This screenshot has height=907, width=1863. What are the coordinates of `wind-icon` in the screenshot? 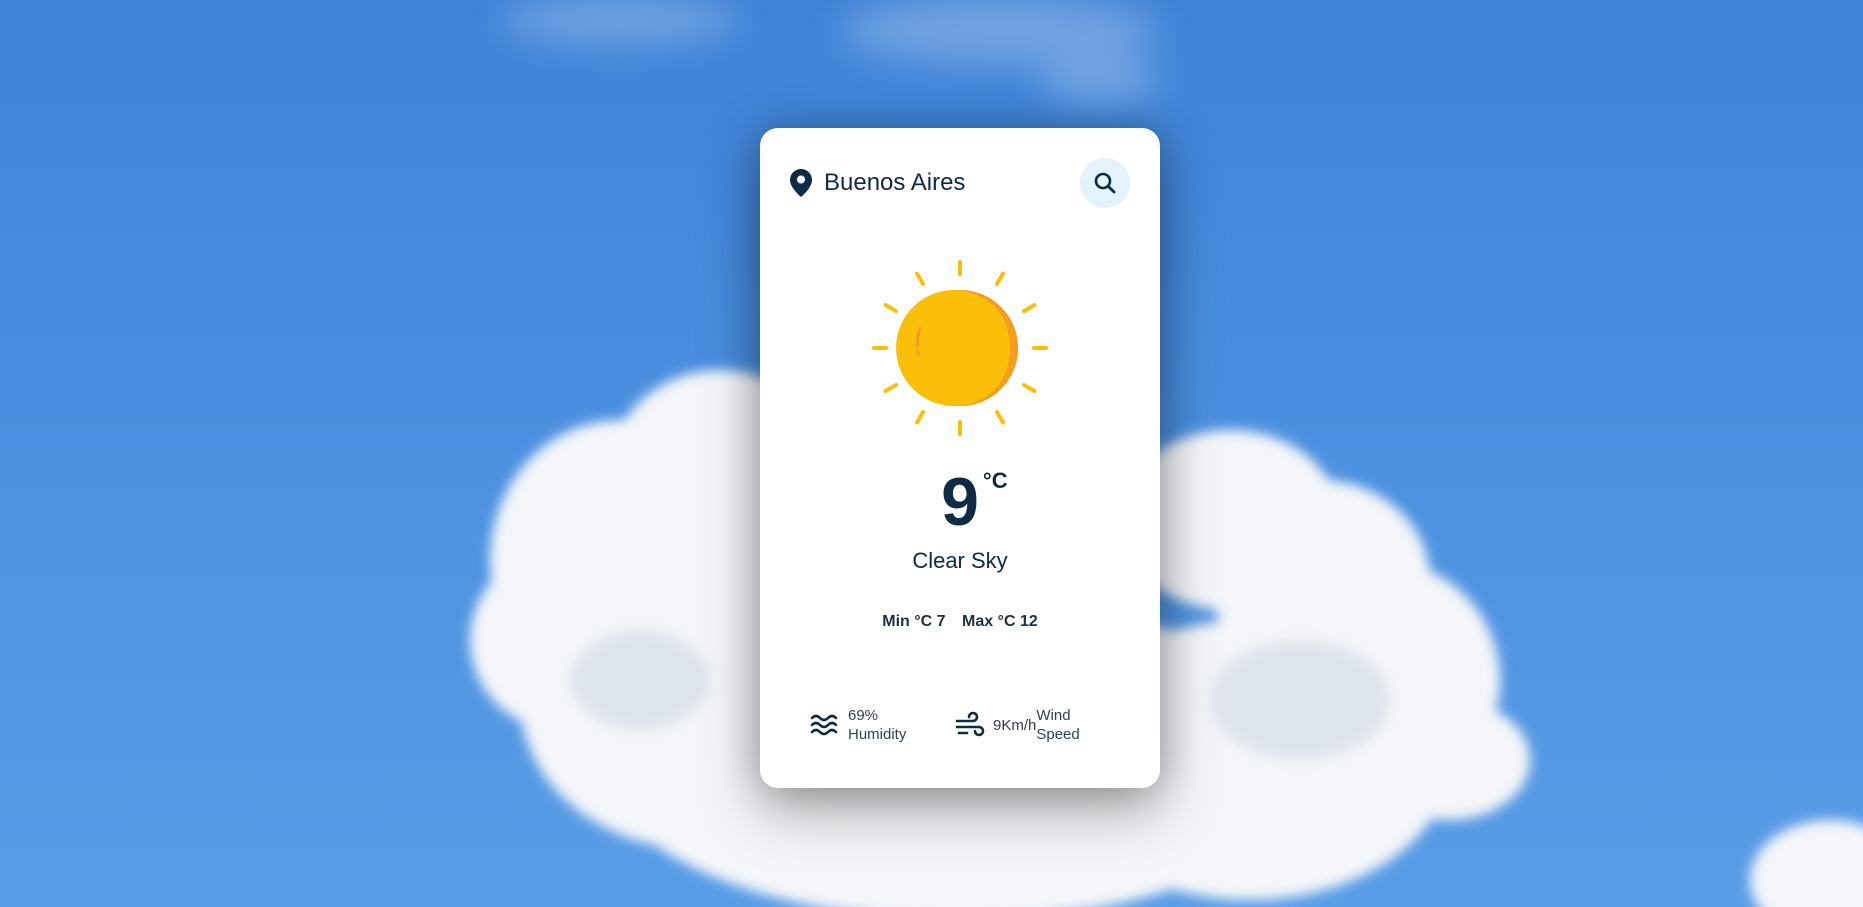 It's located at (970, 724).